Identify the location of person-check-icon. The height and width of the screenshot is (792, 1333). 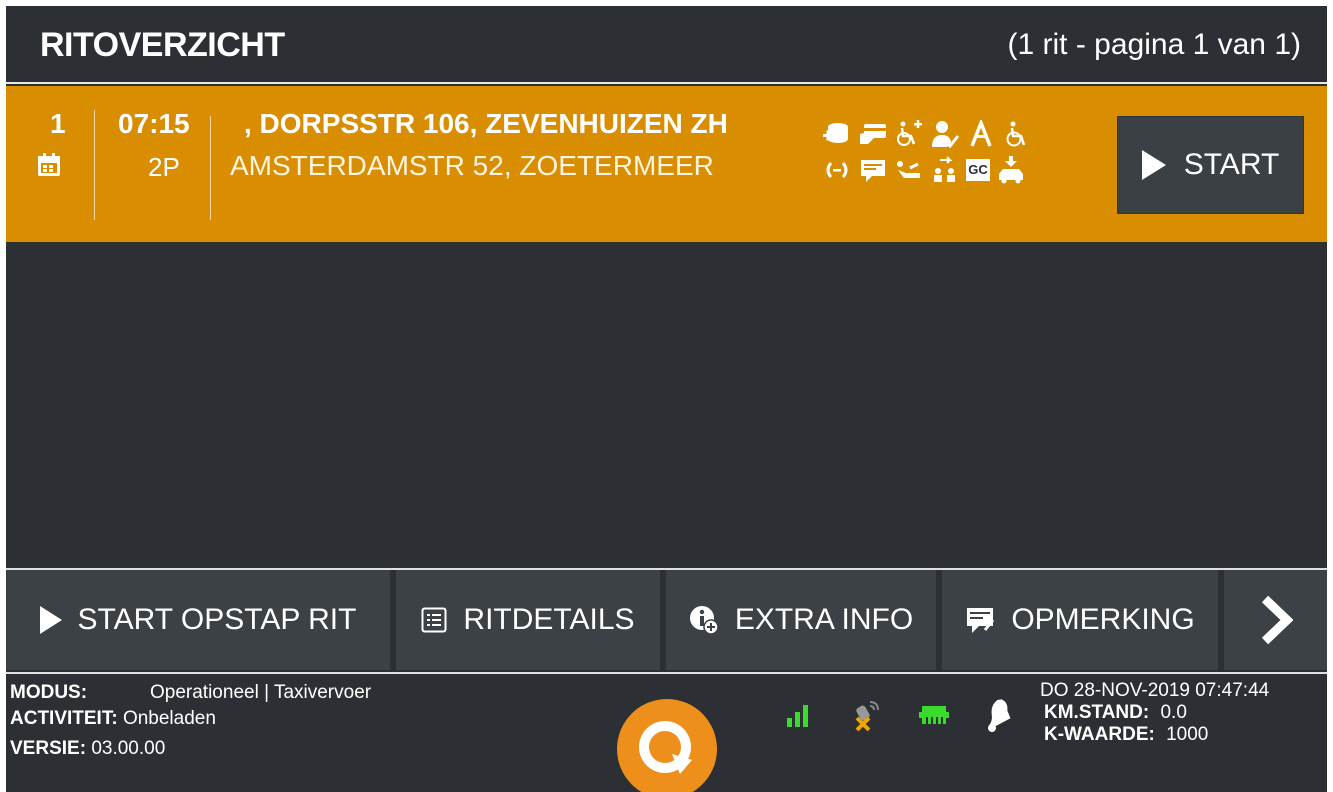
(945, 134).